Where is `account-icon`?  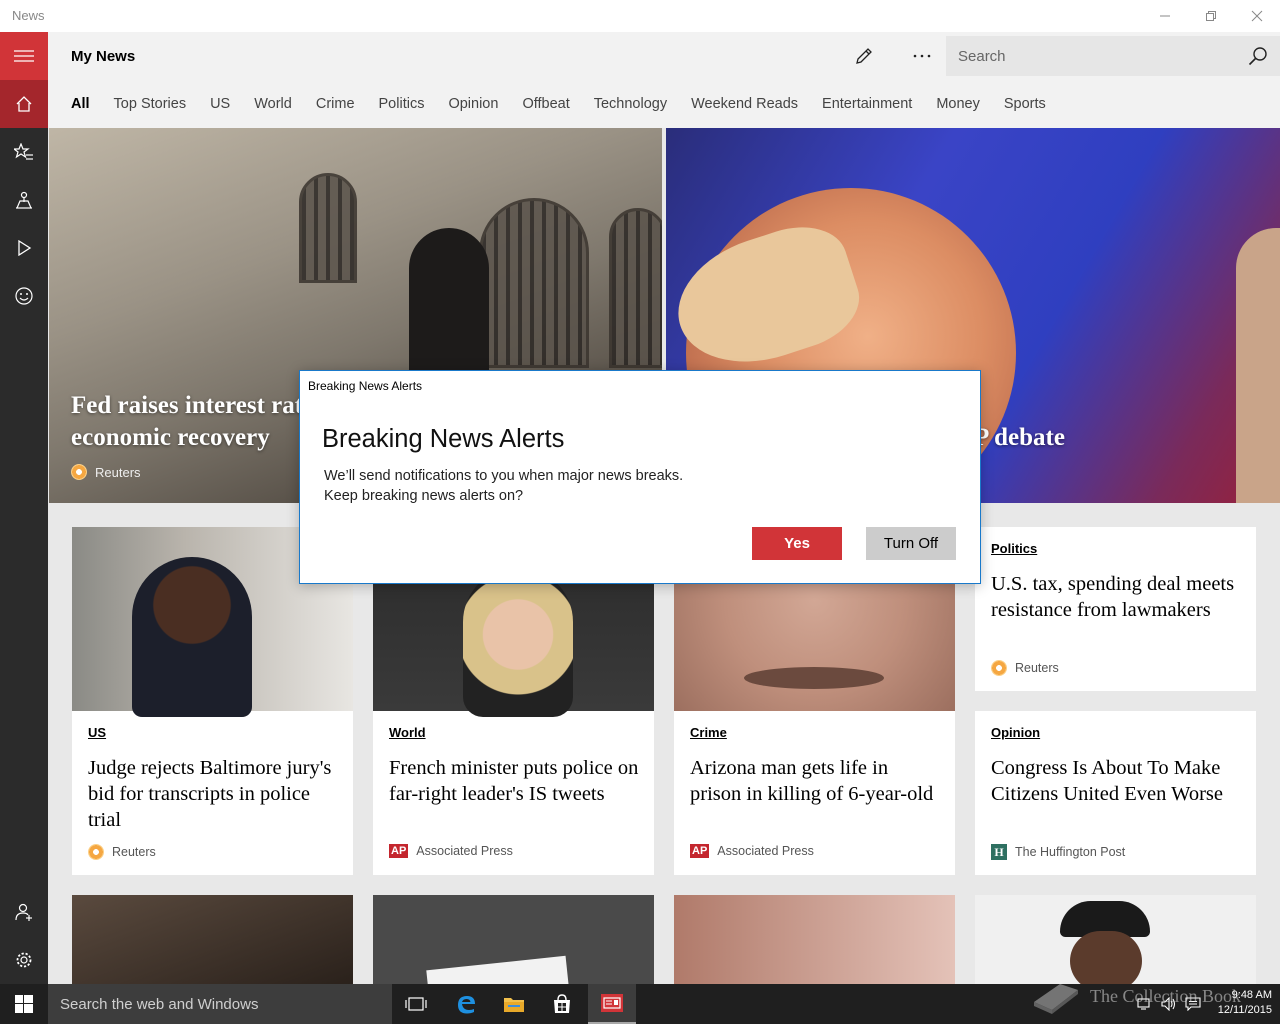
account-icon is located at coordinates (23, 912).